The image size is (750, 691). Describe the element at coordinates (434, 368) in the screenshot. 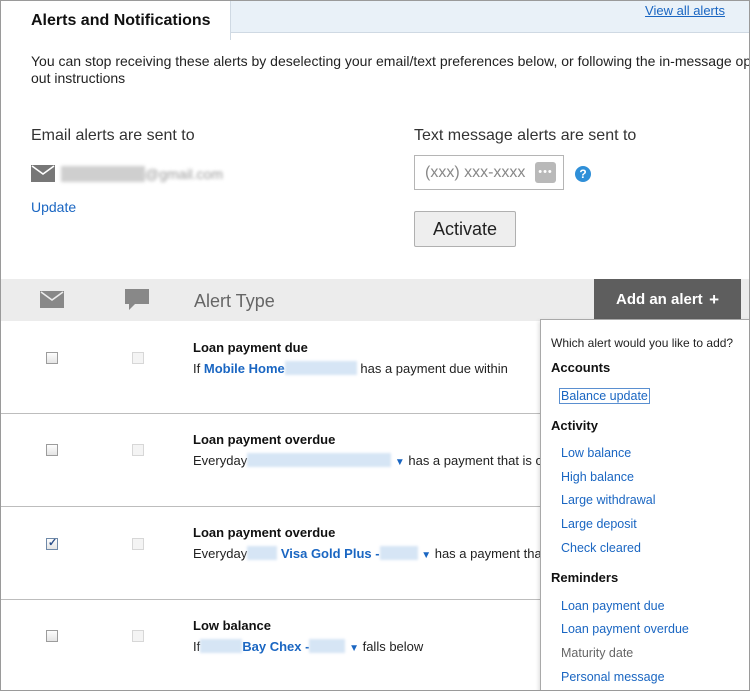

I see `desc-suffix: has a payment due within` at that location.